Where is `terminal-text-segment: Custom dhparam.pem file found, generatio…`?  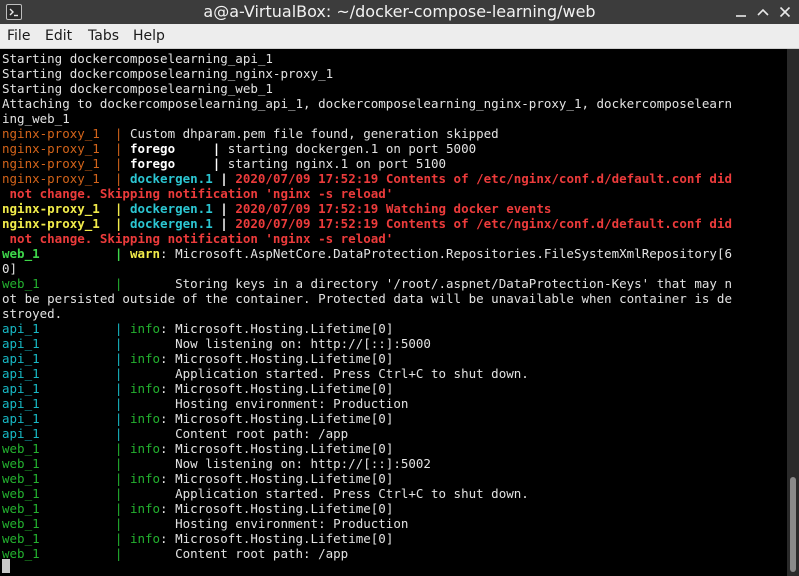 terminal-text-segment: Custom dhparam.pem file found, generatio… is located at coordinates (314, 133).